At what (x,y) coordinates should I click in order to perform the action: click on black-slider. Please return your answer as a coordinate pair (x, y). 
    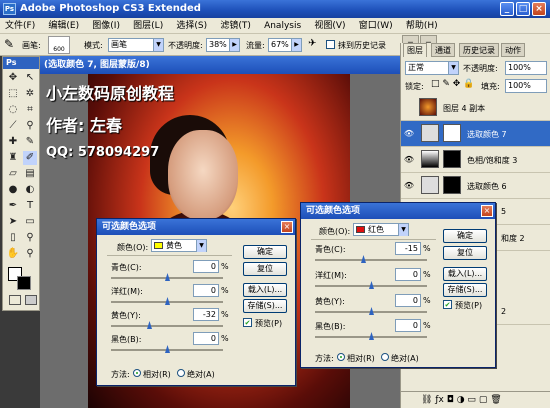
    Looking at the image, I should click on (371, 336).